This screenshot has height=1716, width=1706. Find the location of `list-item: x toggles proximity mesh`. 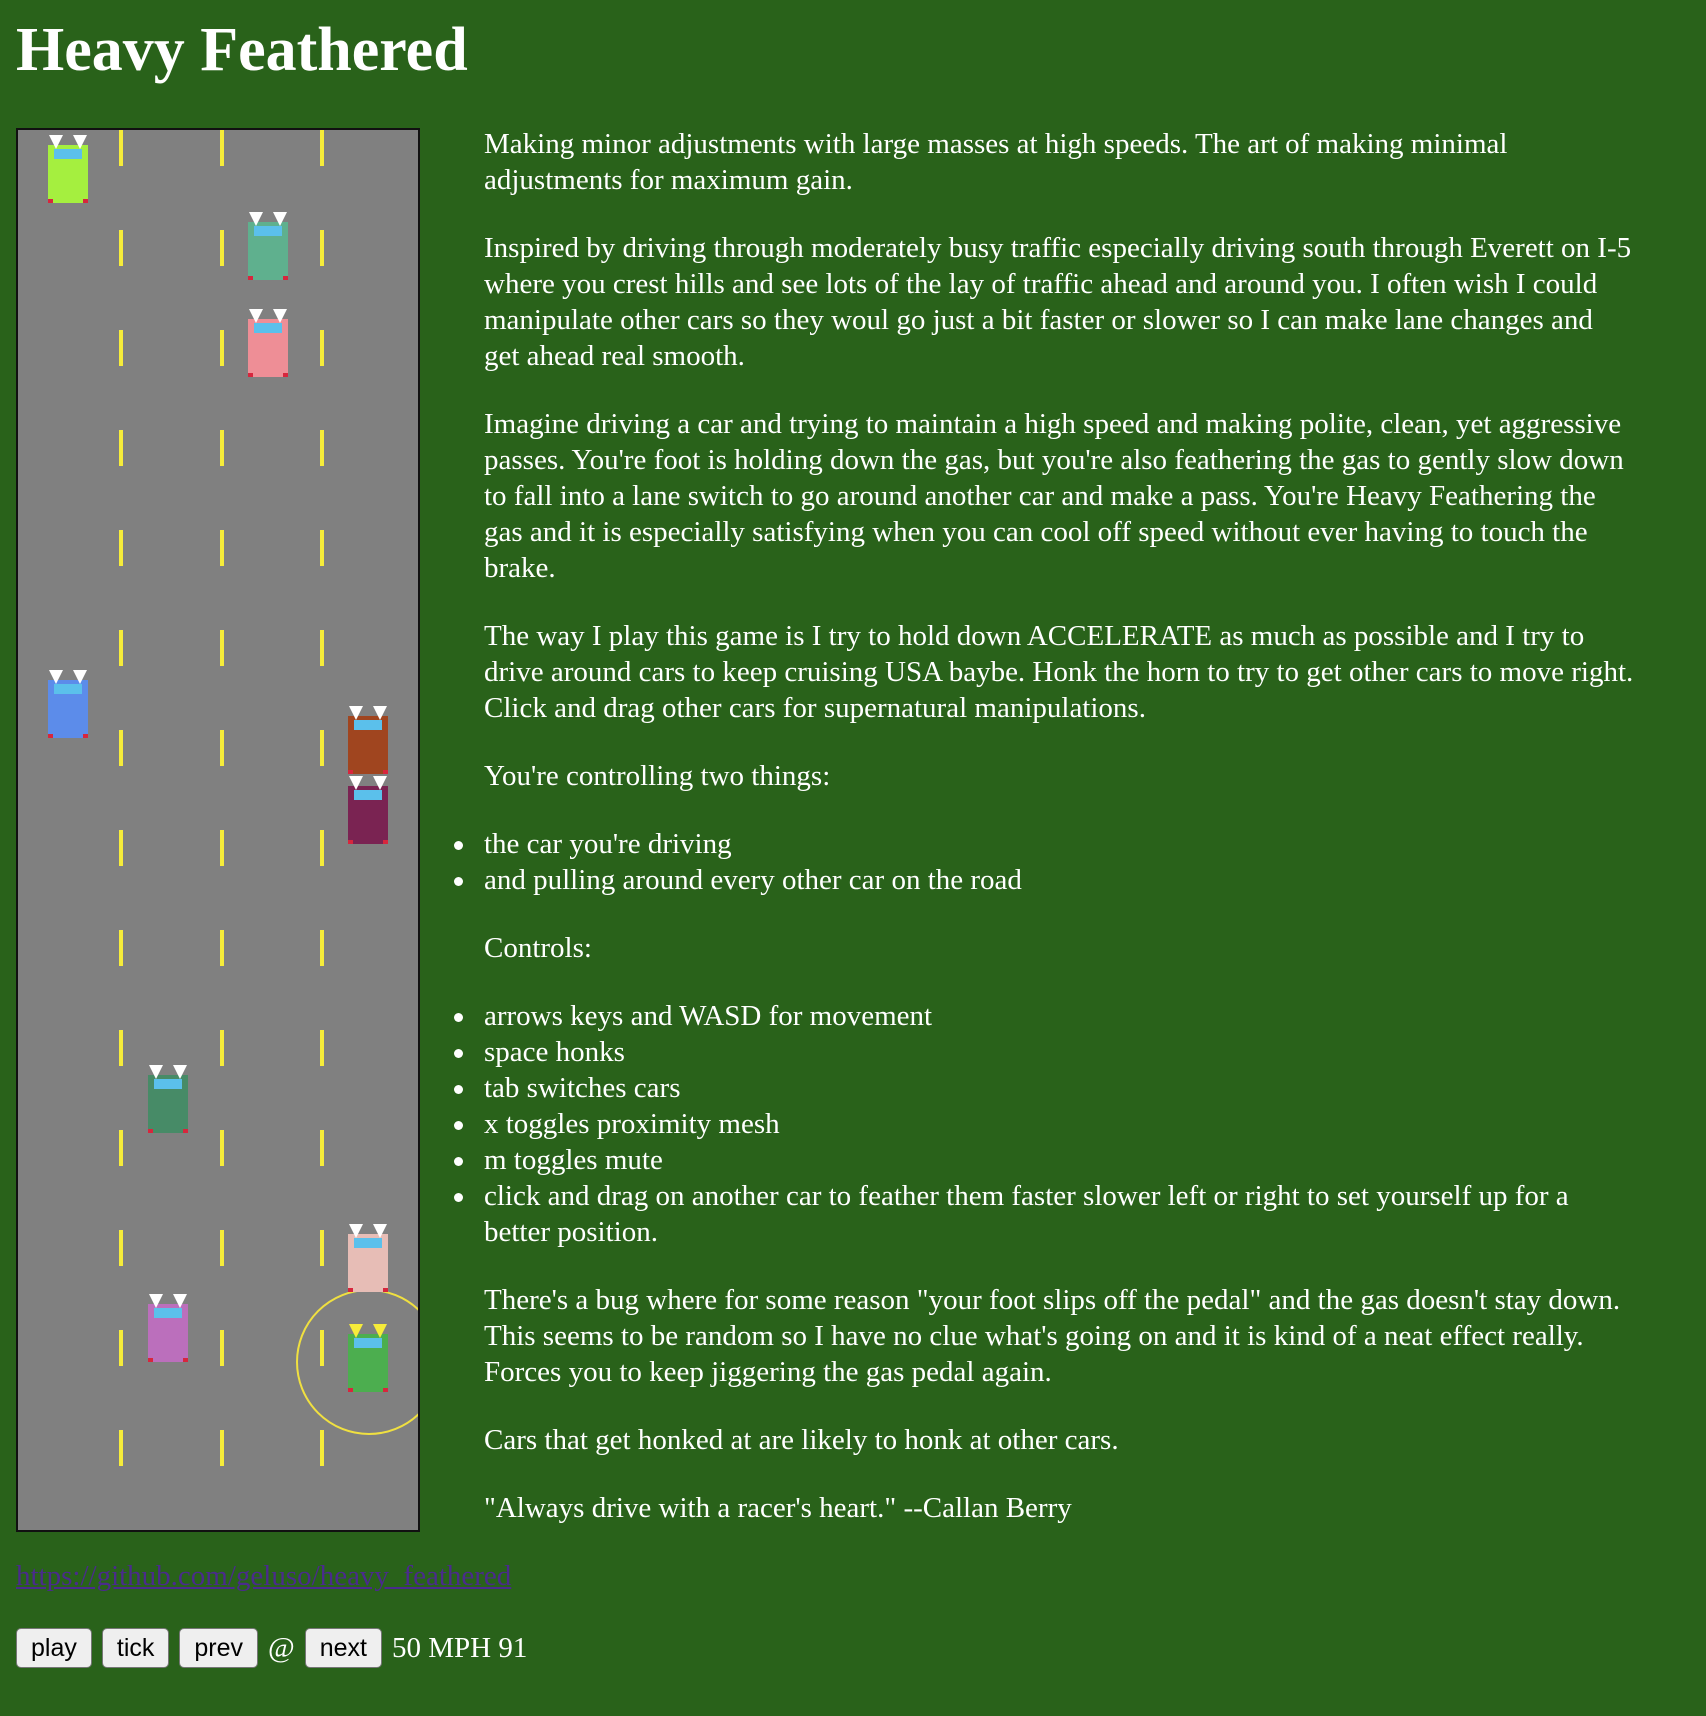

list-item: x toggles proximity mesh is located at coordinates (1044, 1124).